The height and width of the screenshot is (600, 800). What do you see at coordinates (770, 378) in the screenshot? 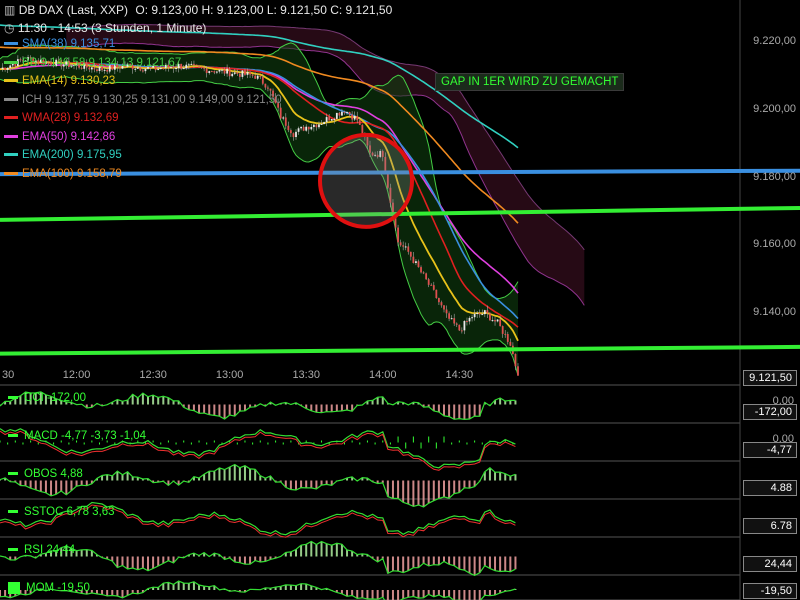
I see `last-price-box: 9.121,50` at bounding box center [770, 378].